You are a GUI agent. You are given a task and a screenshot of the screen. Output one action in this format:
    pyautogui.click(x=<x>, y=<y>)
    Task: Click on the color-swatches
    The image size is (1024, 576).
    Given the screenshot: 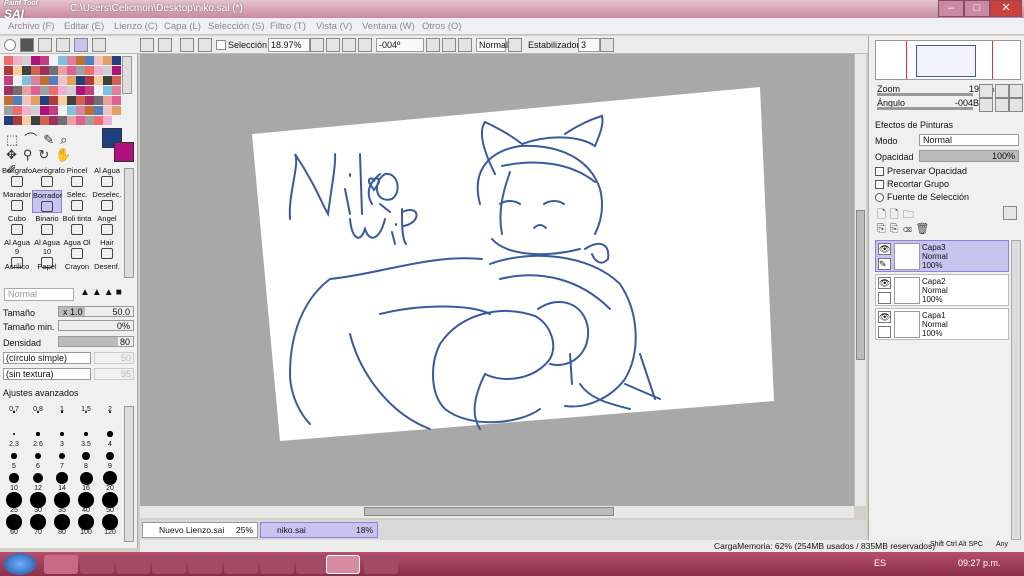 What is the action you would take?
    pyautogui.click(x=62, y=91)
    